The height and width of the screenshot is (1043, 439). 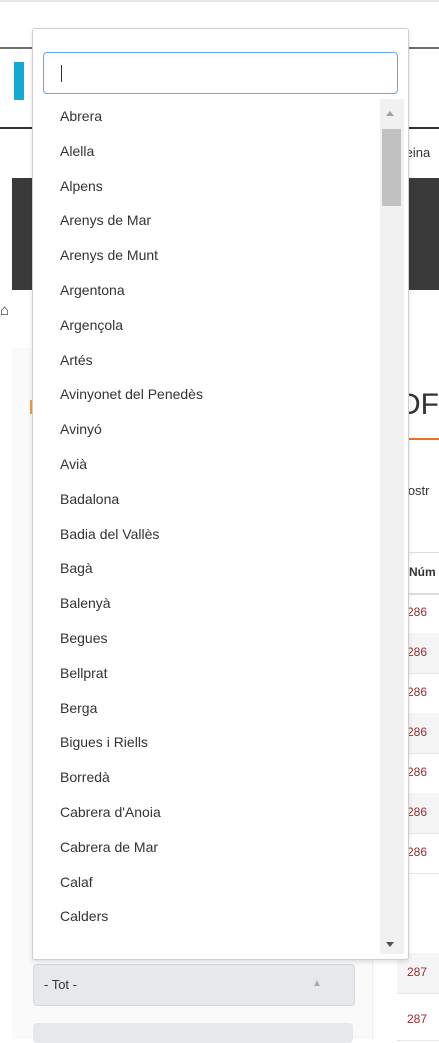 I want to click on dropdown-option: Arenys de Mar, so click(x=206, y=220).